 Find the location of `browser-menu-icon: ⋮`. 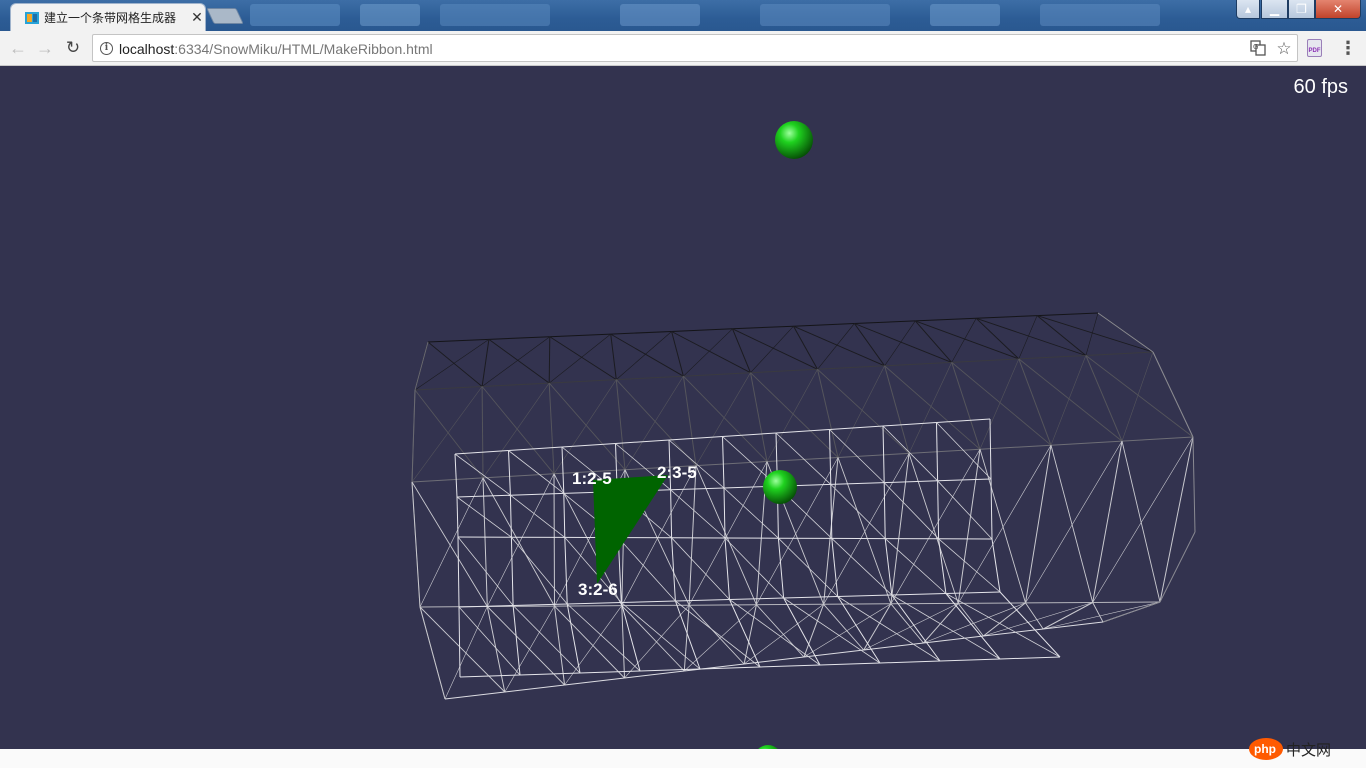

browser-menu-icon: ⋮ is located at coordinates (1348, 48).